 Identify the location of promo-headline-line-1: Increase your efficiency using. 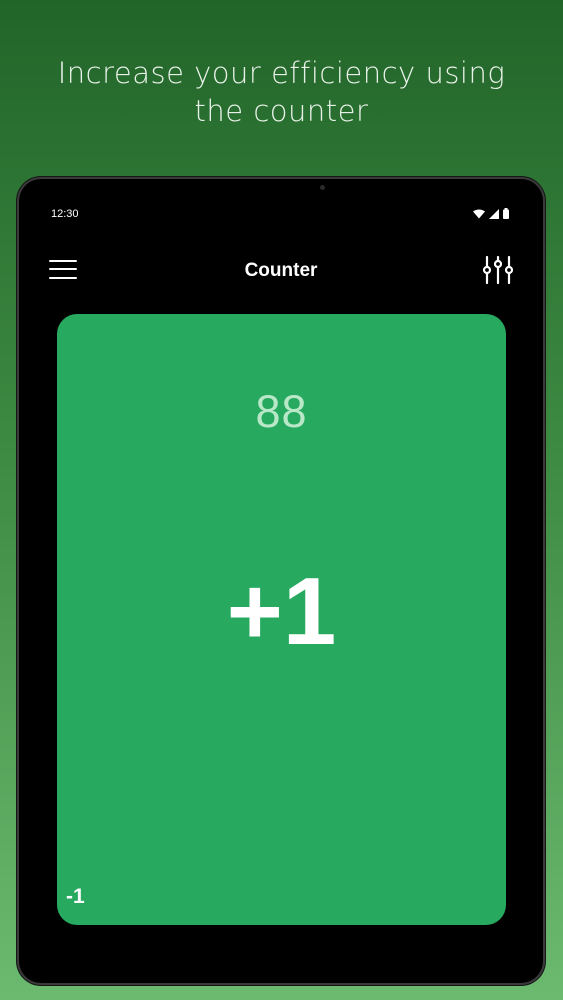
(281, 73).